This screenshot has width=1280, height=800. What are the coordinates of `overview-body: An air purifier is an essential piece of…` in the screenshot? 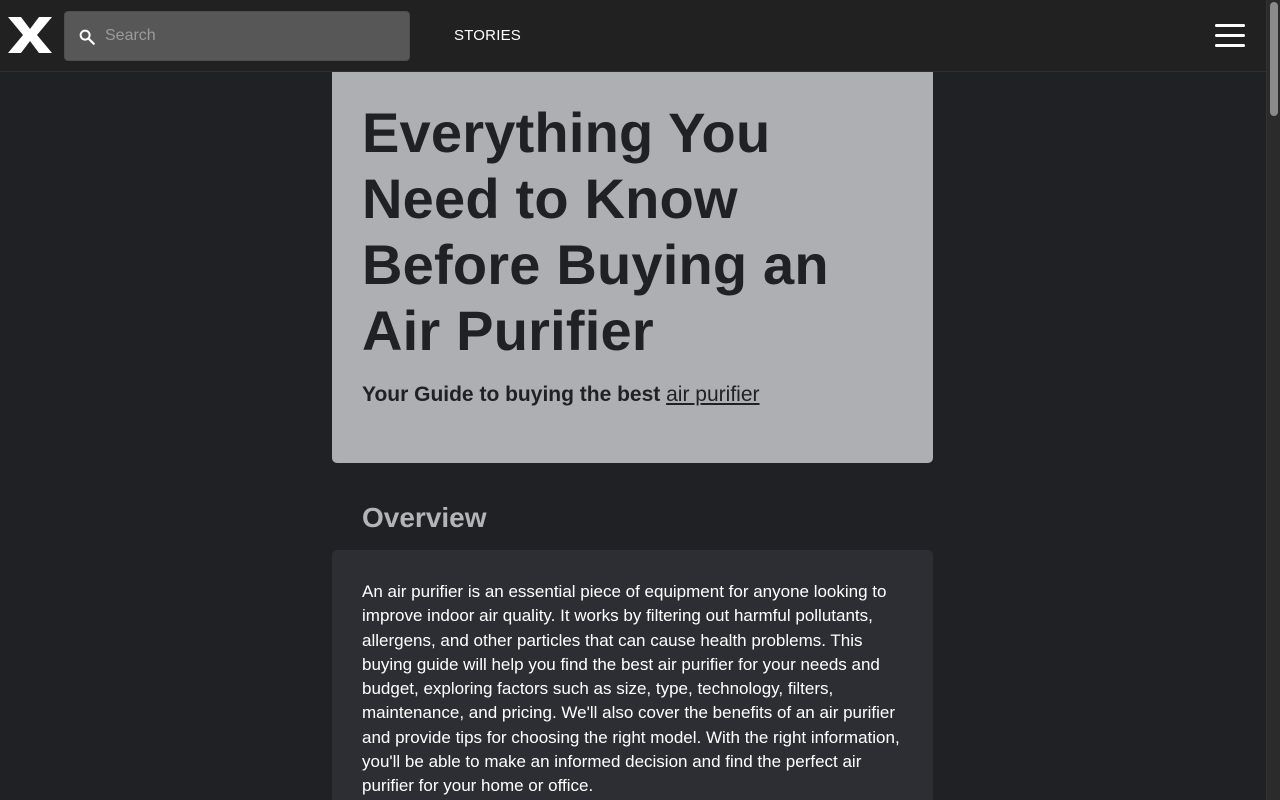 It's located at (631, 689).